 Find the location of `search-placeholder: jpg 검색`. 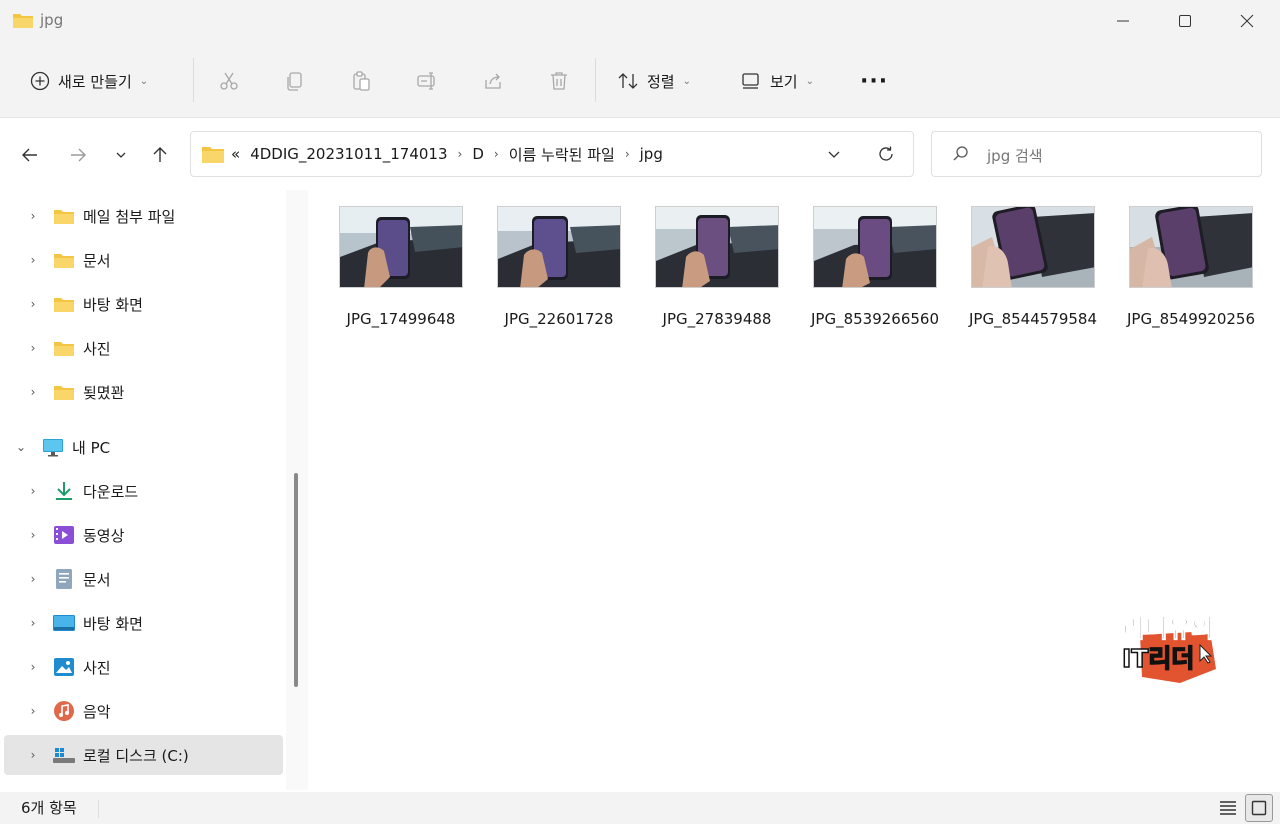

search-placeholder: jpg 검색 is located at coordinates (1015, 156).